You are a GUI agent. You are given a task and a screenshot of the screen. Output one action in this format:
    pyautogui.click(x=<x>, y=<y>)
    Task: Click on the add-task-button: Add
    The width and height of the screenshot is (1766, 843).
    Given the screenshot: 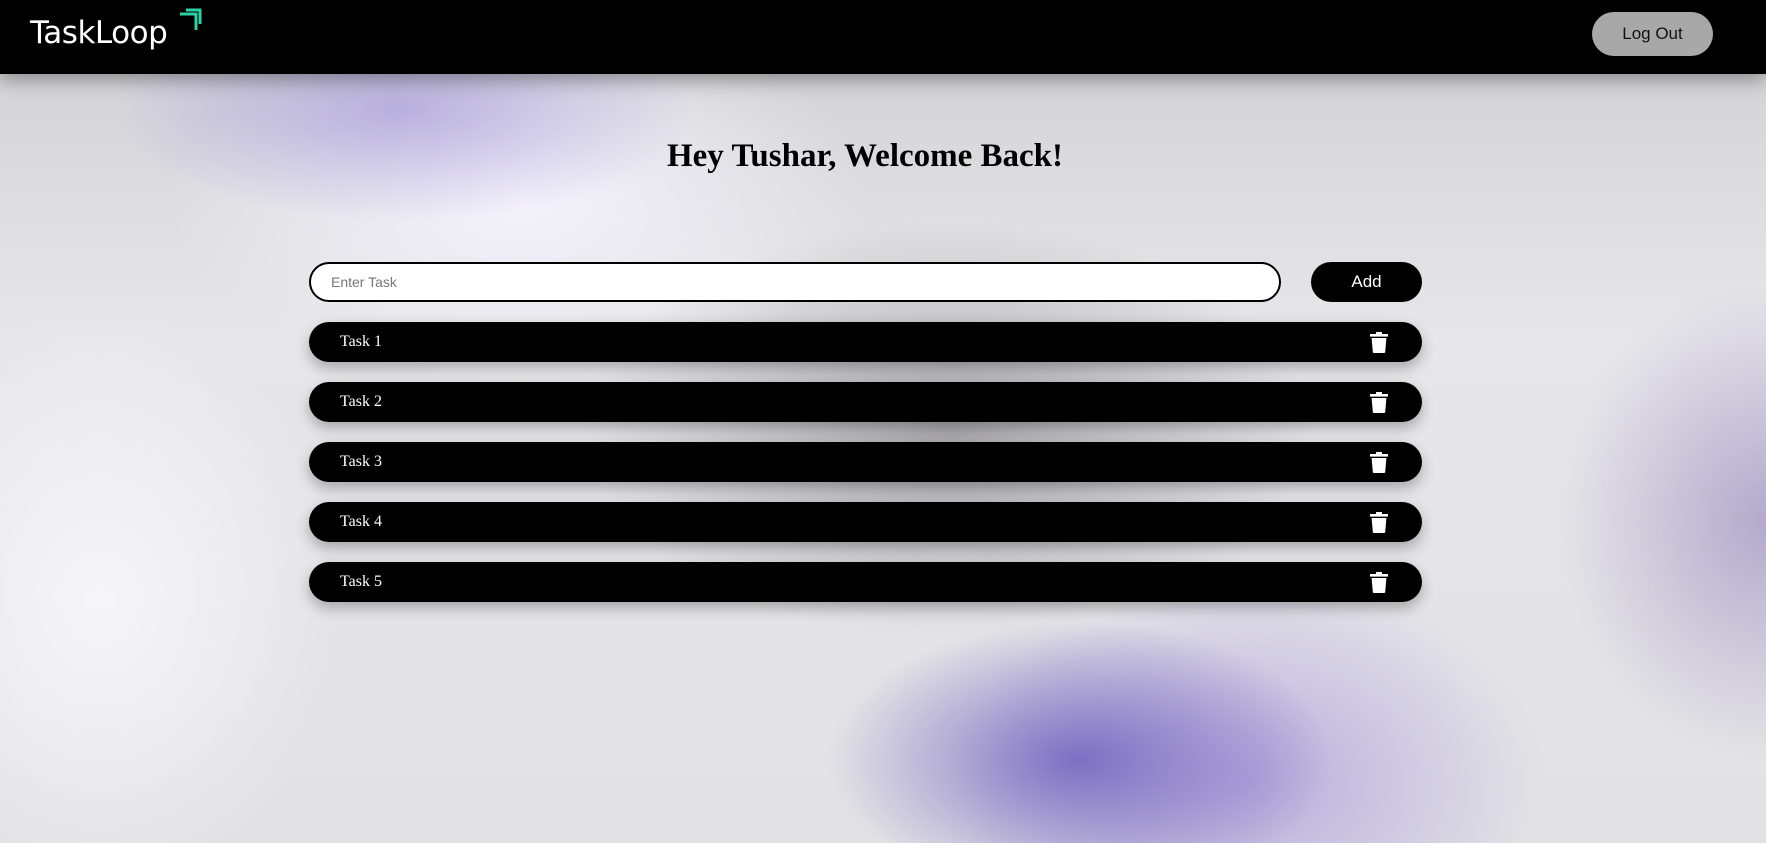 What is the action you would take?
    pyautogui.click(x=1366, y=282)
    